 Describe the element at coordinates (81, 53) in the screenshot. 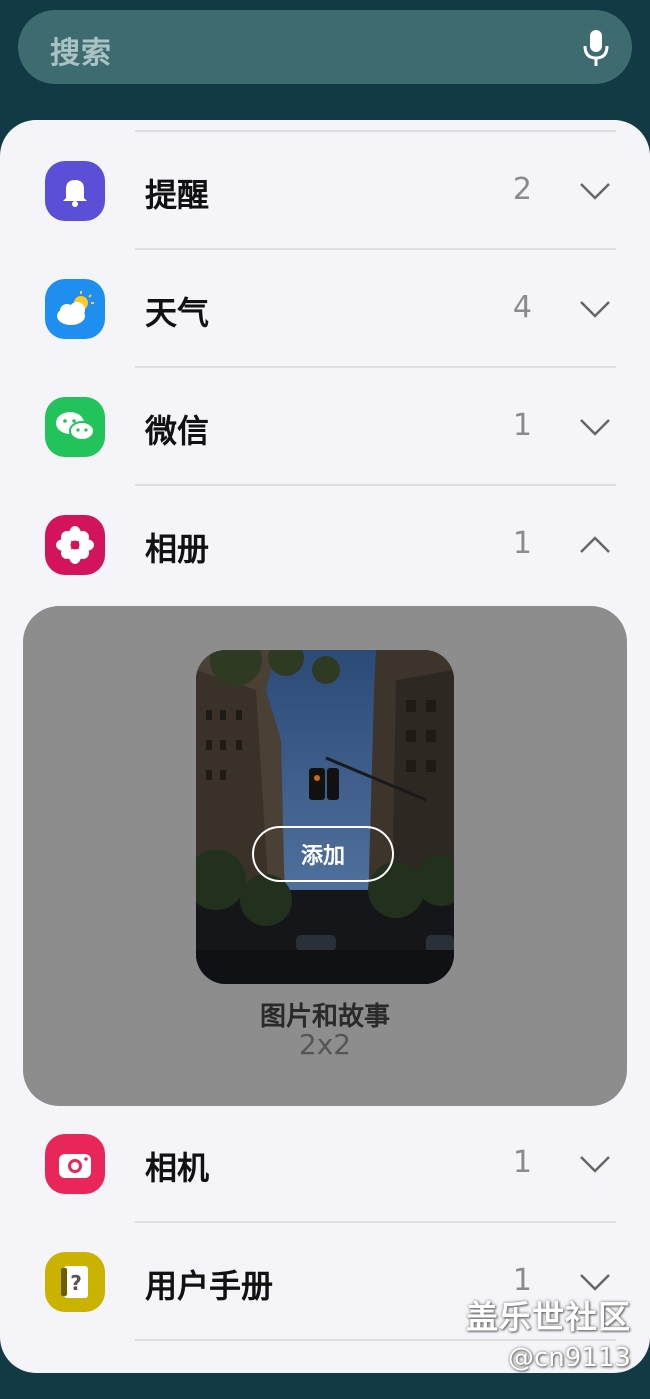

I see `search-placeholder: 搜索` at that location.